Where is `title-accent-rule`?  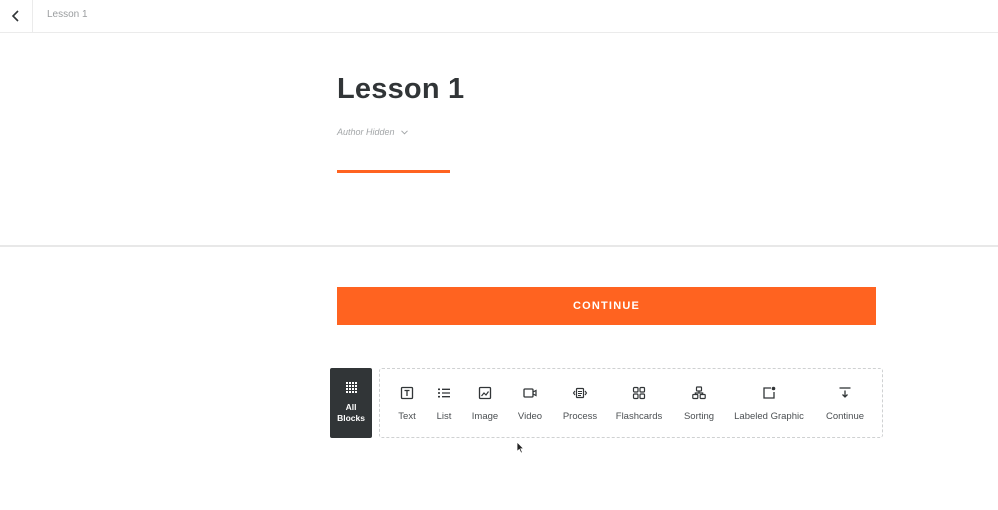 title-accent-rule is located at coordinates (393, 171).